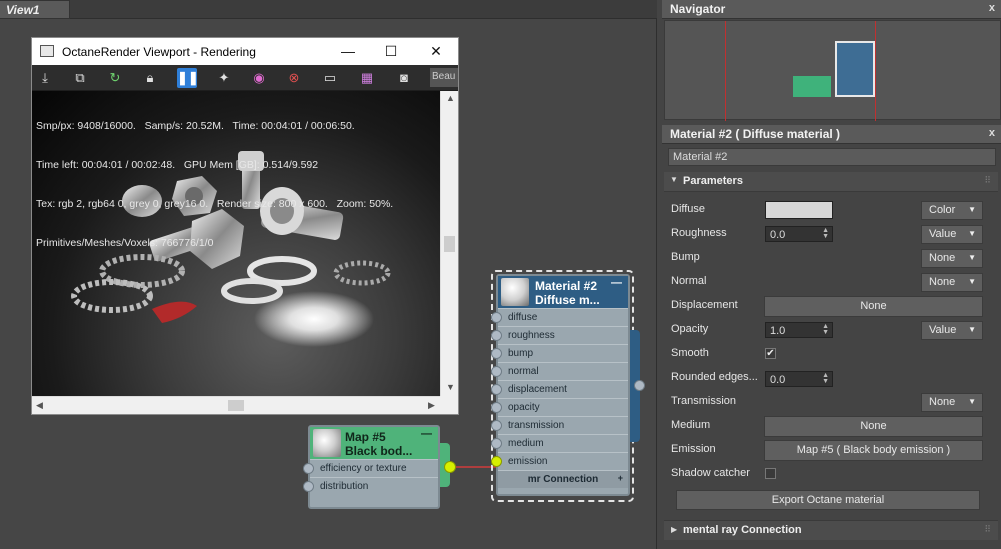  Describe the element at coordinates (436, 51) in the screenshot. I see `close-button: ✕` at that location.